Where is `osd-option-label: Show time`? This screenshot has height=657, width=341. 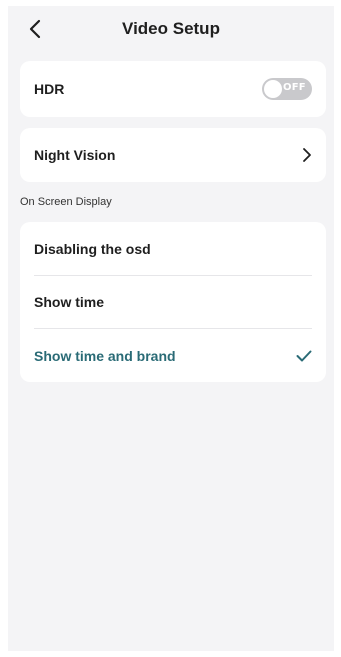 osd-option-label: Show time is located at coordinates (69, 302).